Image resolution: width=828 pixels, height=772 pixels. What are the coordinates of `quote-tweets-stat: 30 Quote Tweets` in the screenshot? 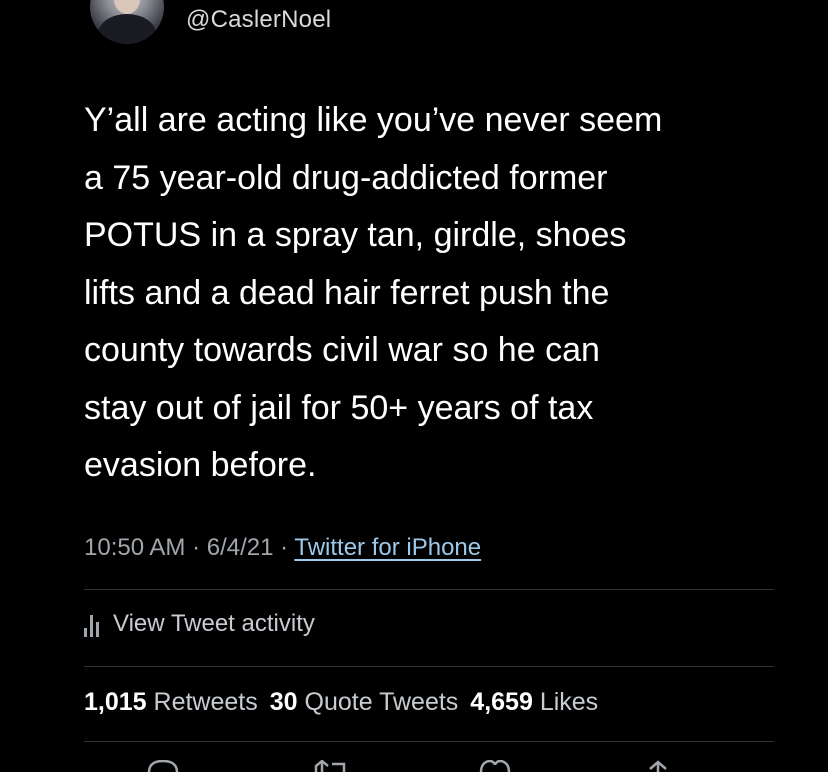 It's located at (364, 702).